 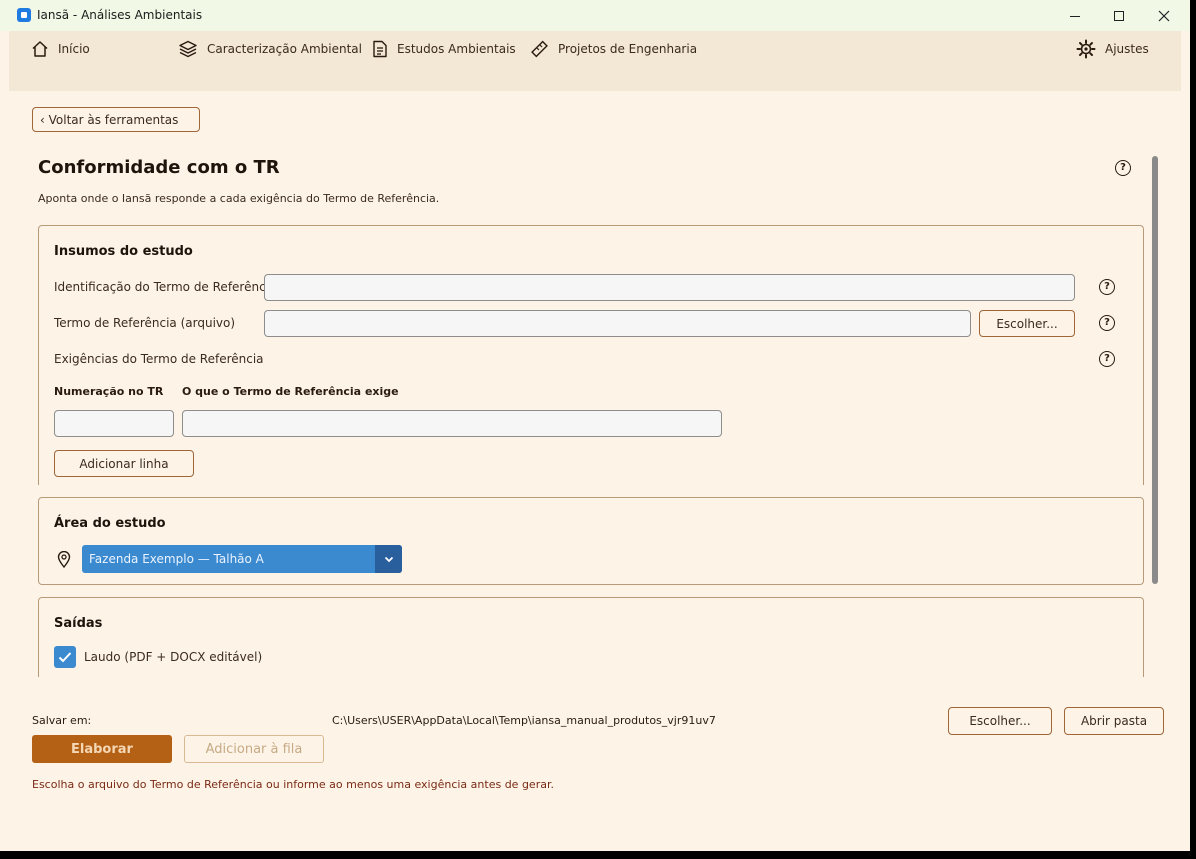 I want to click on report-checkbox-label: Laudo (PDF + DOCX editável), so click(x=173, y=657).